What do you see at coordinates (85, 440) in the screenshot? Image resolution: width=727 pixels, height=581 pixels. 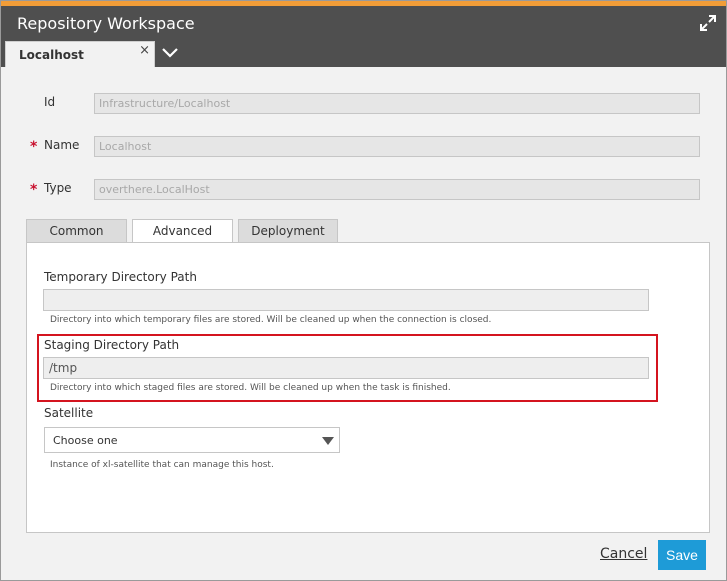 I see `satellite-selected-value: Choose one` at bounding box center [85, 440].